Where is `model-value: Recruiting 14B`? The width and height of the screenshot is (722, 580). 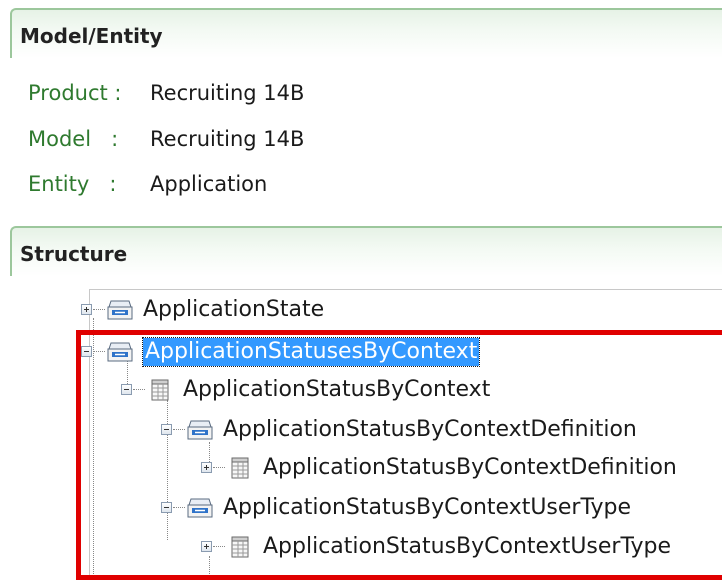 model-value: Recruiting 14B is located at coordinates (227, 139).